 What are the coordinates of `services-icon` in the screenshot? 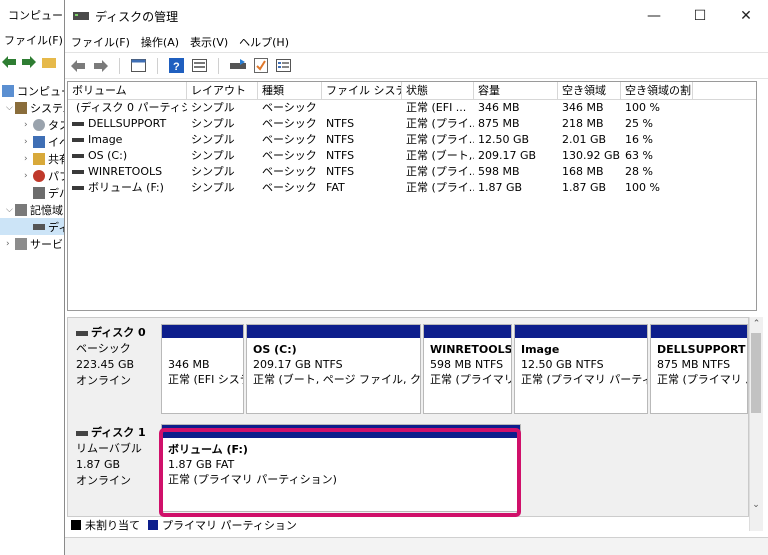 It's located at (21, 243).